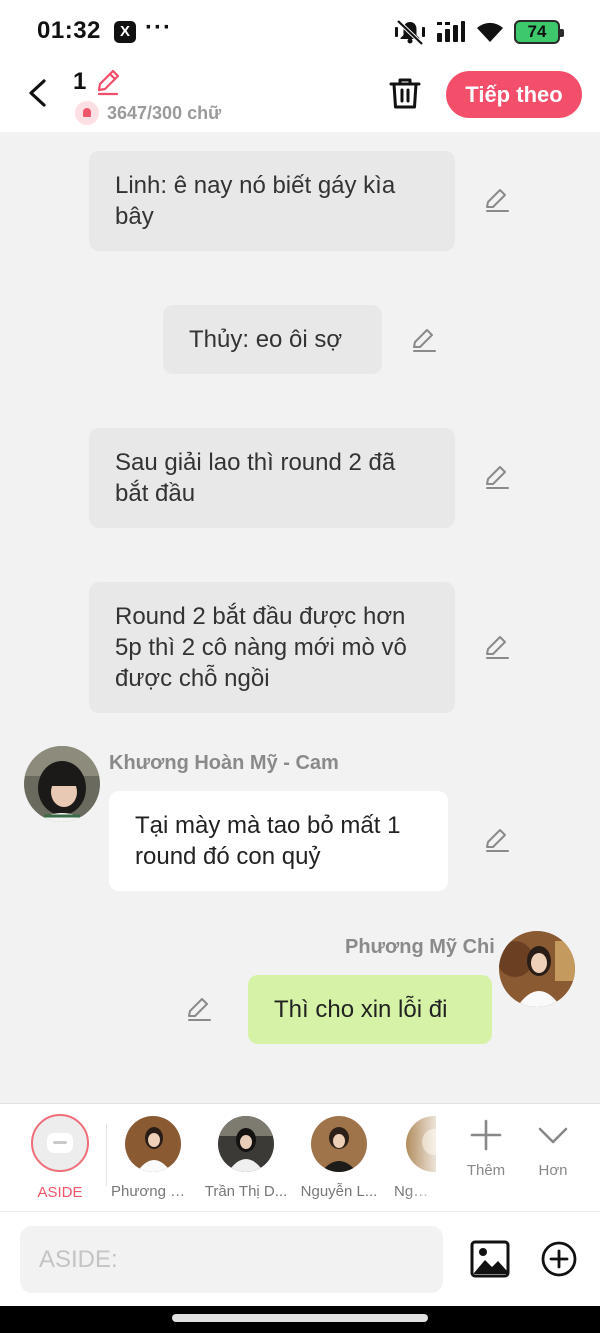 Image resolution: width=600 pixels, height=1333 pixels. I want to click on narration-bubble: Thủy: eo ôi sợ, so click(272, 339).